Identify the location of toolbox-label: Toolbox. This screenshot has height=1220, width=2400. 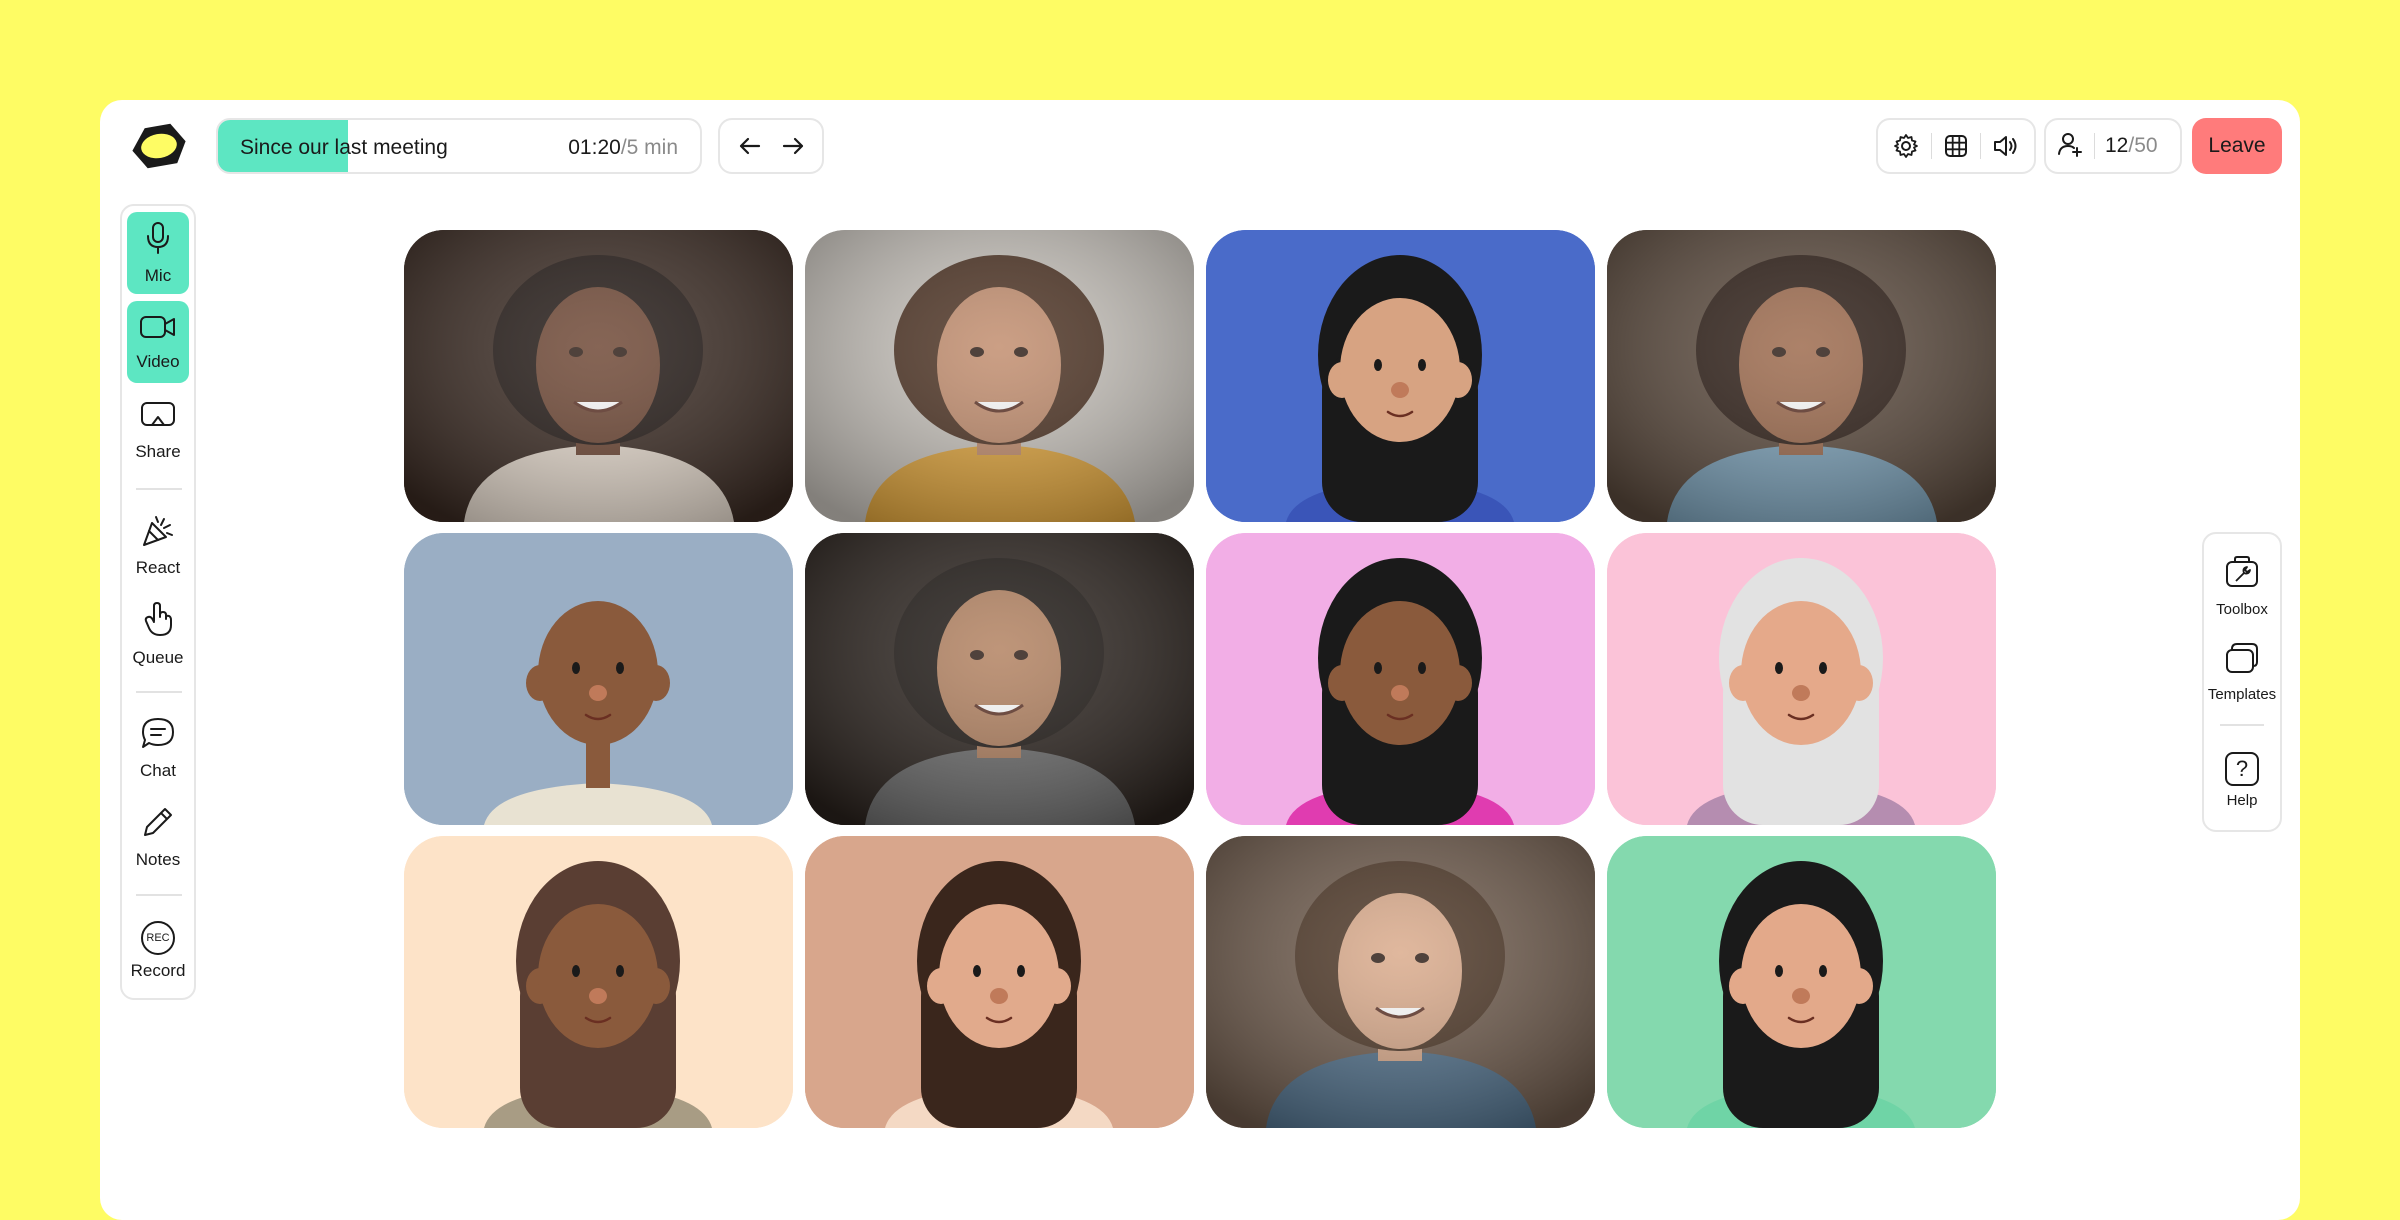
(2242, 609).